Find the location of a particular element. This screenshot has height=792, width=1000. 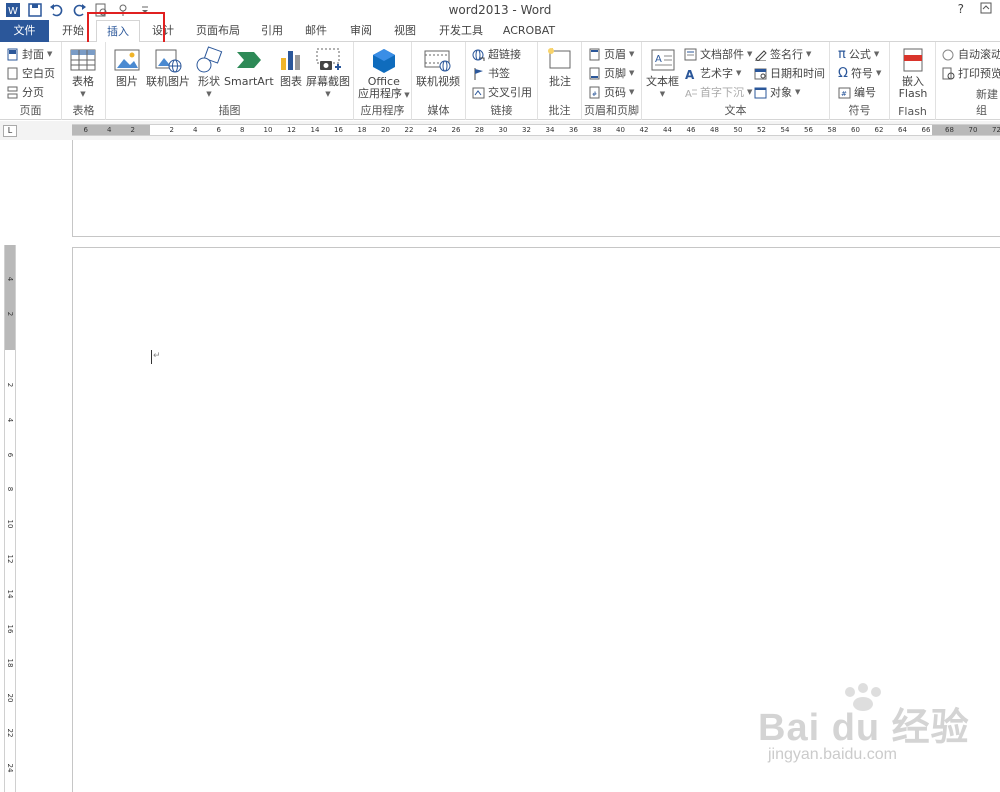

date-time-button: 日期和时间 is located at coordinates (789, 73).